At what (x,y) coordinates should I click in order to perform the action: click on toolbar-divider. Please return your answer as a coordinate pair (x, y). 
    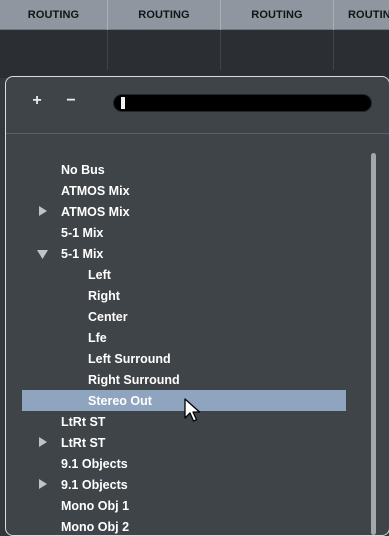
    Looking at the image, I should click on (197, 133).